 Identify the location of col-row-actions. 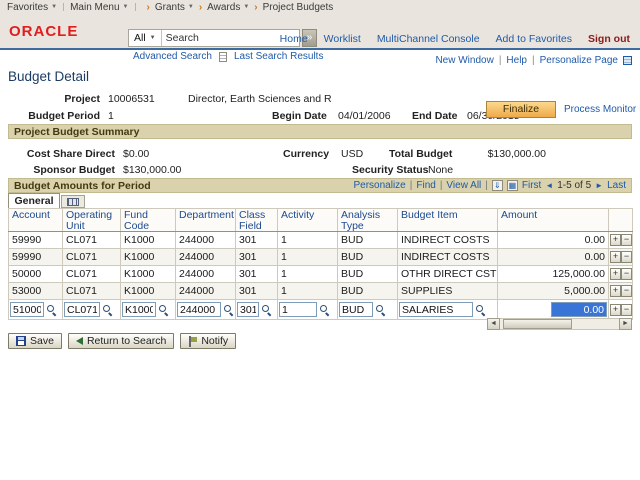
(620, 220).